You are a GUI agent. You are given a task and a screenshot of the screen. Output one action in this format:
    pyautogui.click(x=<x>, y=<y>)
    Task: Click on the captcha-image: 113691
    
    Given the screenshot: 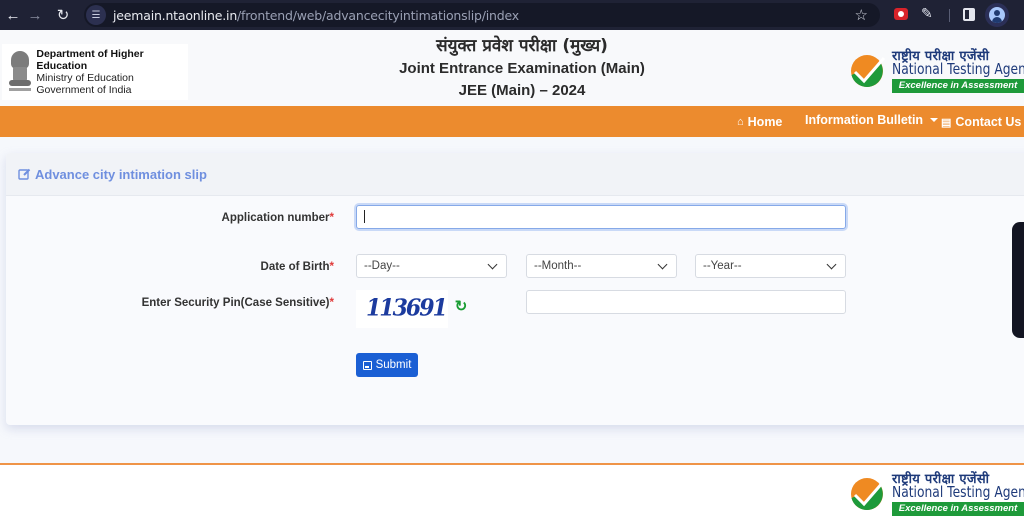 What is the action you would take?
    pyautogui.click(x=402, y=309)
    